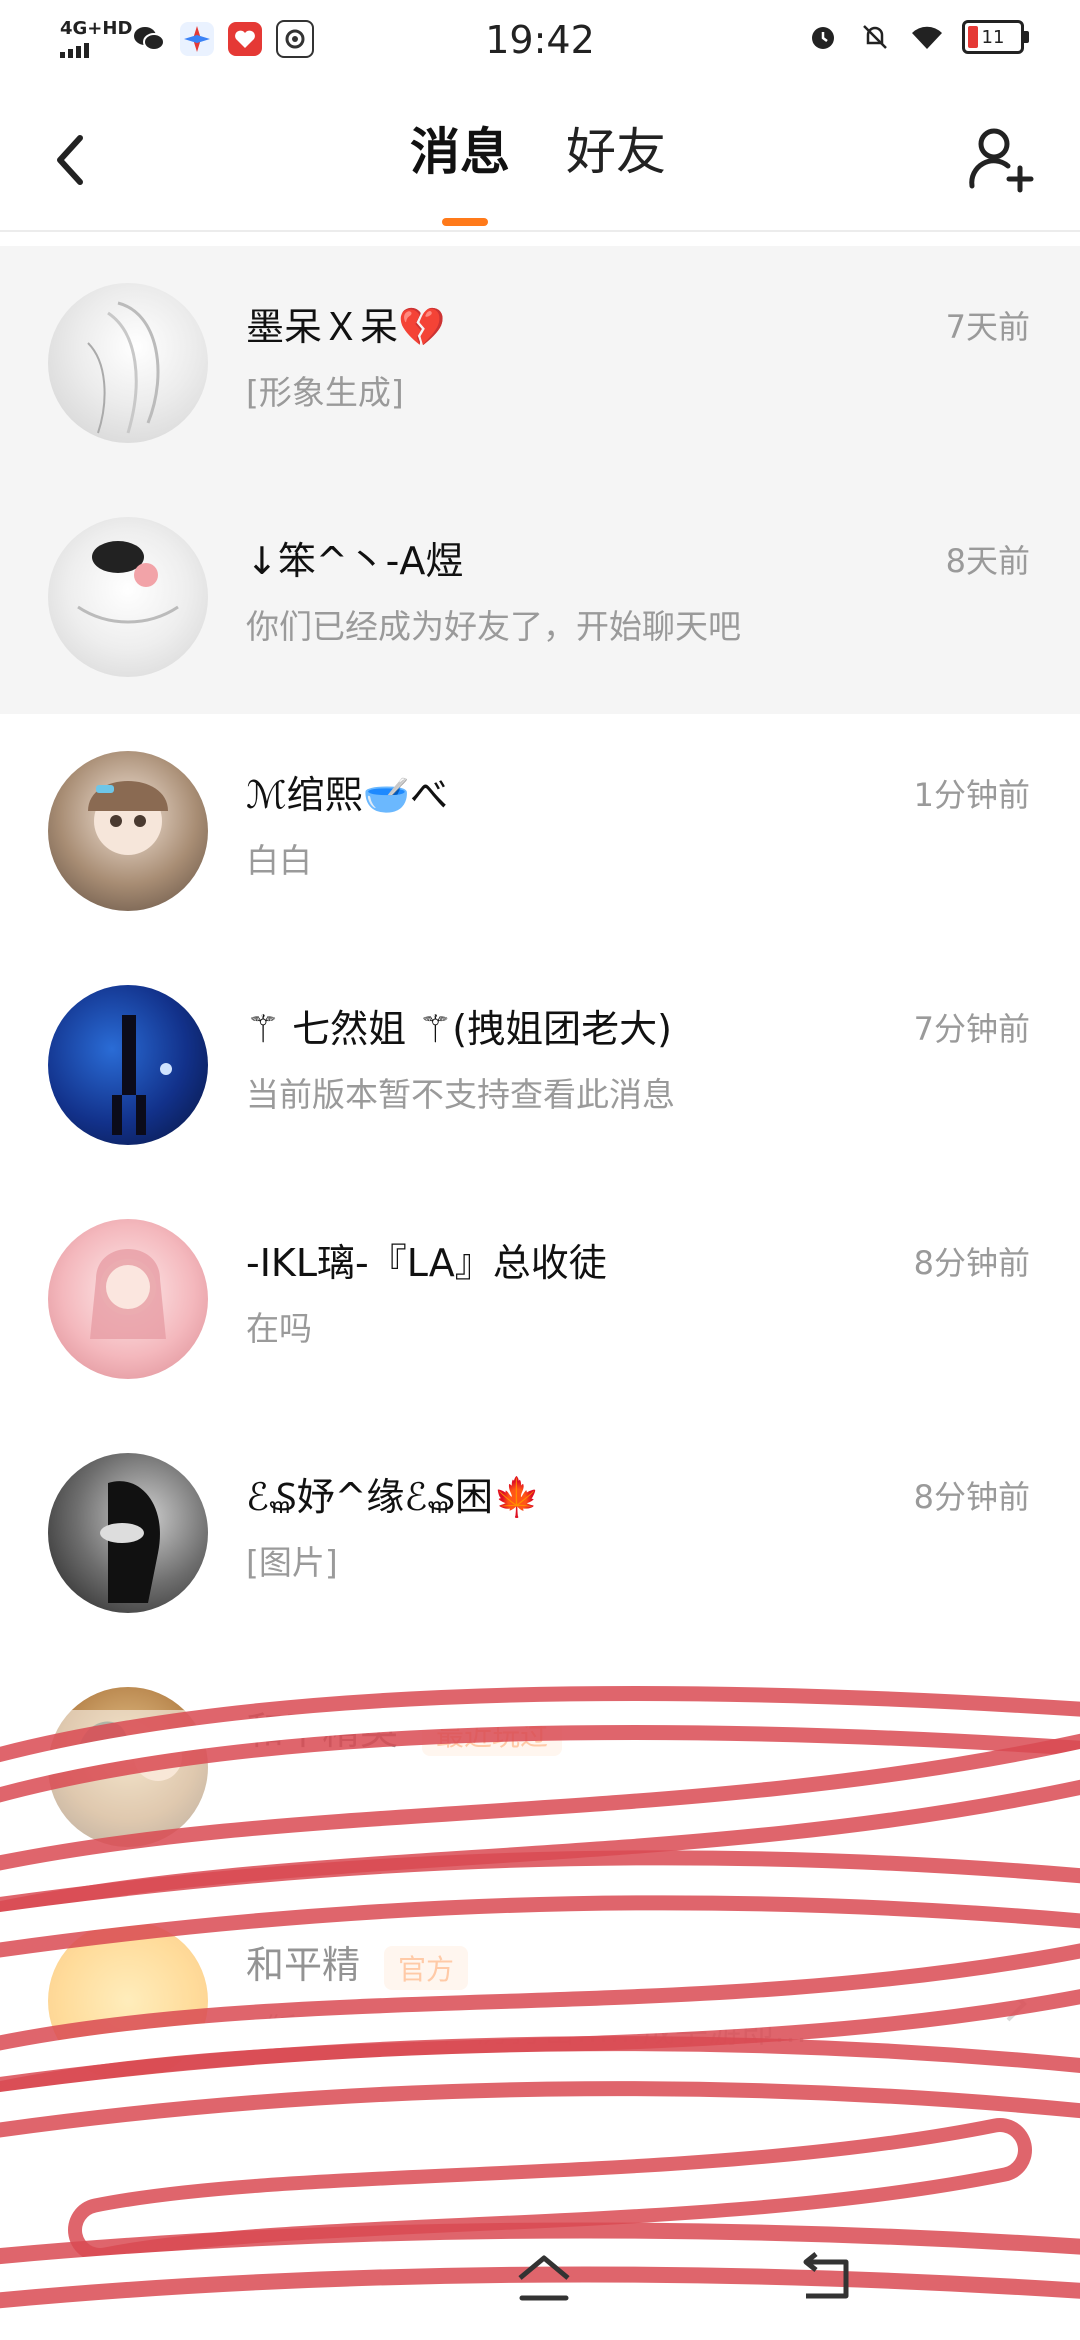  What do you see at coordinates (823, 37) in the screenshot?
I see `alarm-icon` at bounding box center [823, 37].